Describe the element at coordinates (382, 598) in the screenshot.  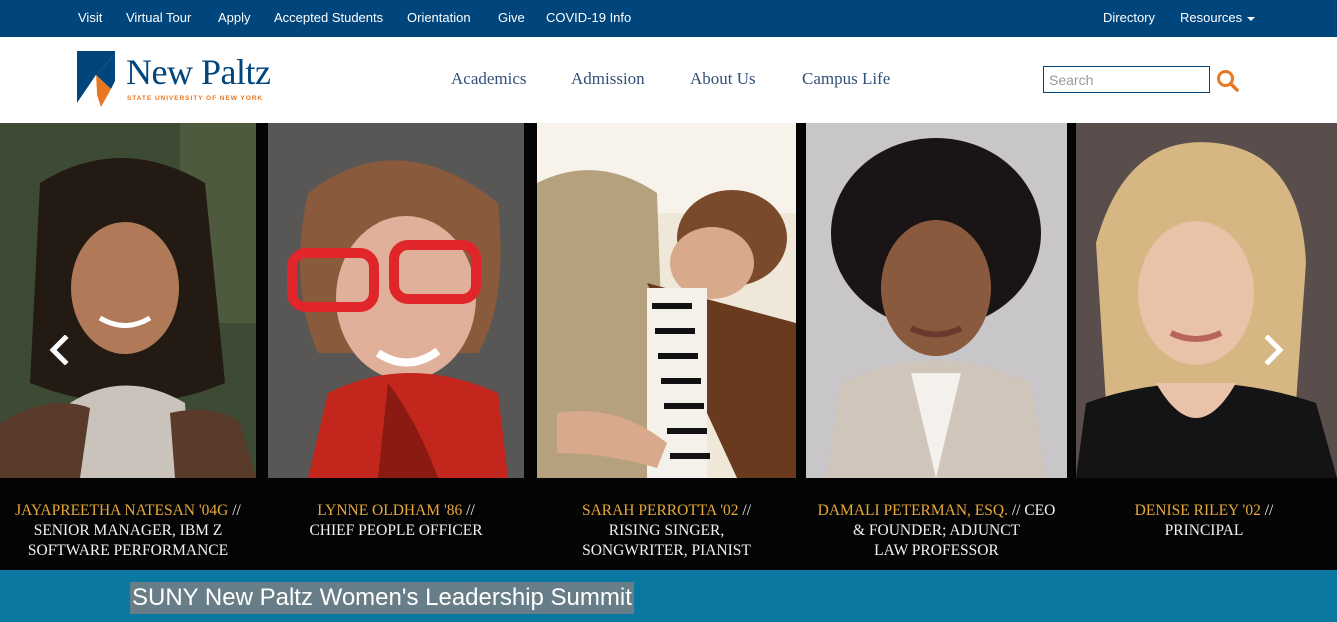
I see `summit-link: SUNY New Paltz Women's Leadership Summit` at that location.